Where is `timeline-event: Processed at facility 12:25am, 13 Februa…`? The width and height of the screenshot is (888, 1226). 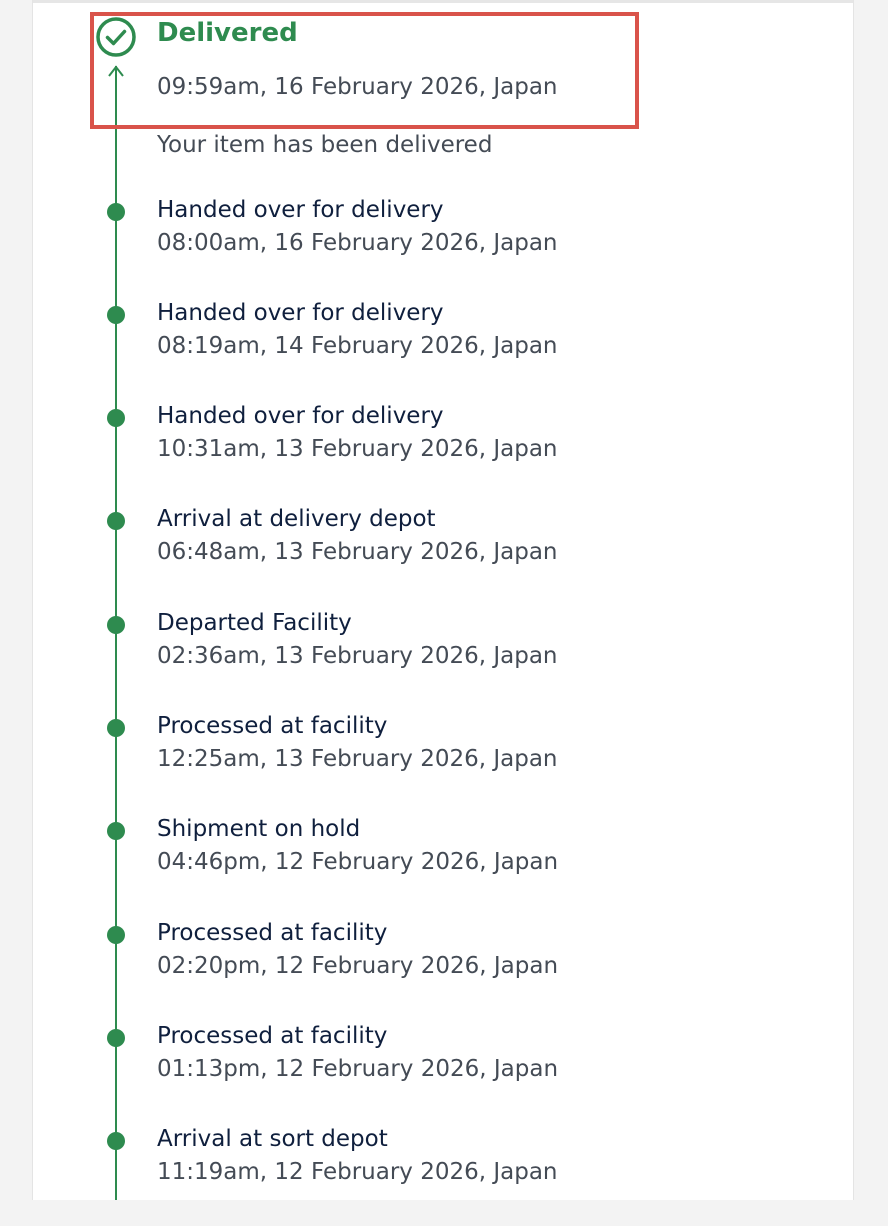 timeline-event: Processed at facility 12:25am, 13 Februa… is located at coordinates (444, 763).